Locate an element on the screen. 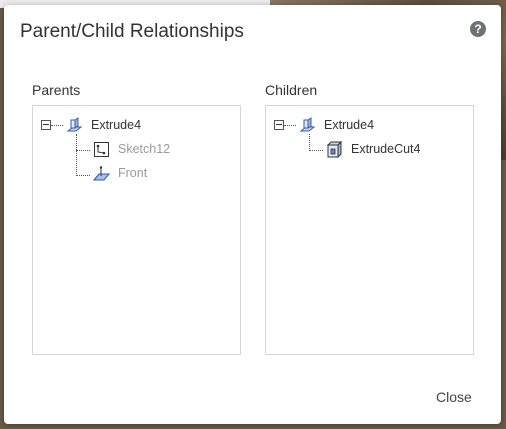  sketch-icon is located at coordinates (101, 149).